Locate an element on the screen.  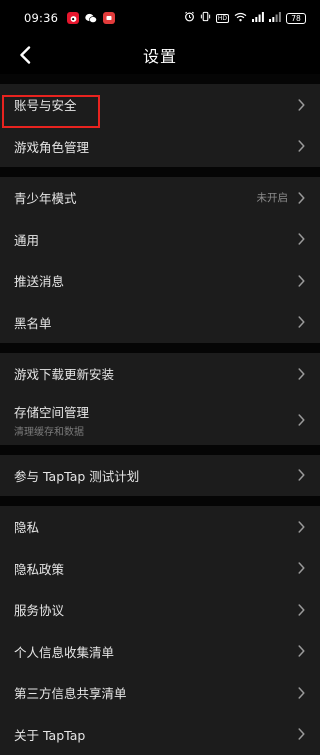
row-privacy: 隐私 is located at coordinates (160, 527).